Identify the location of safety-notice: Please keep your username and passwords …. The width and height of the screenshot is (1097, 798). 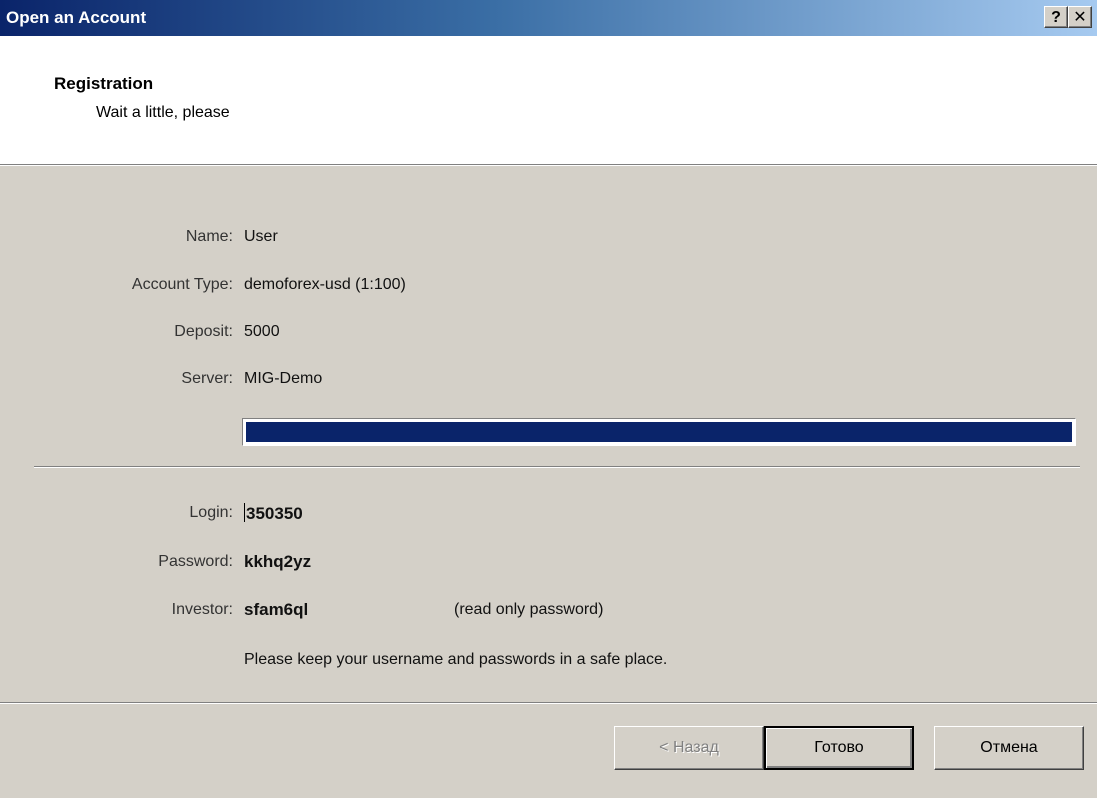
(456, 659).